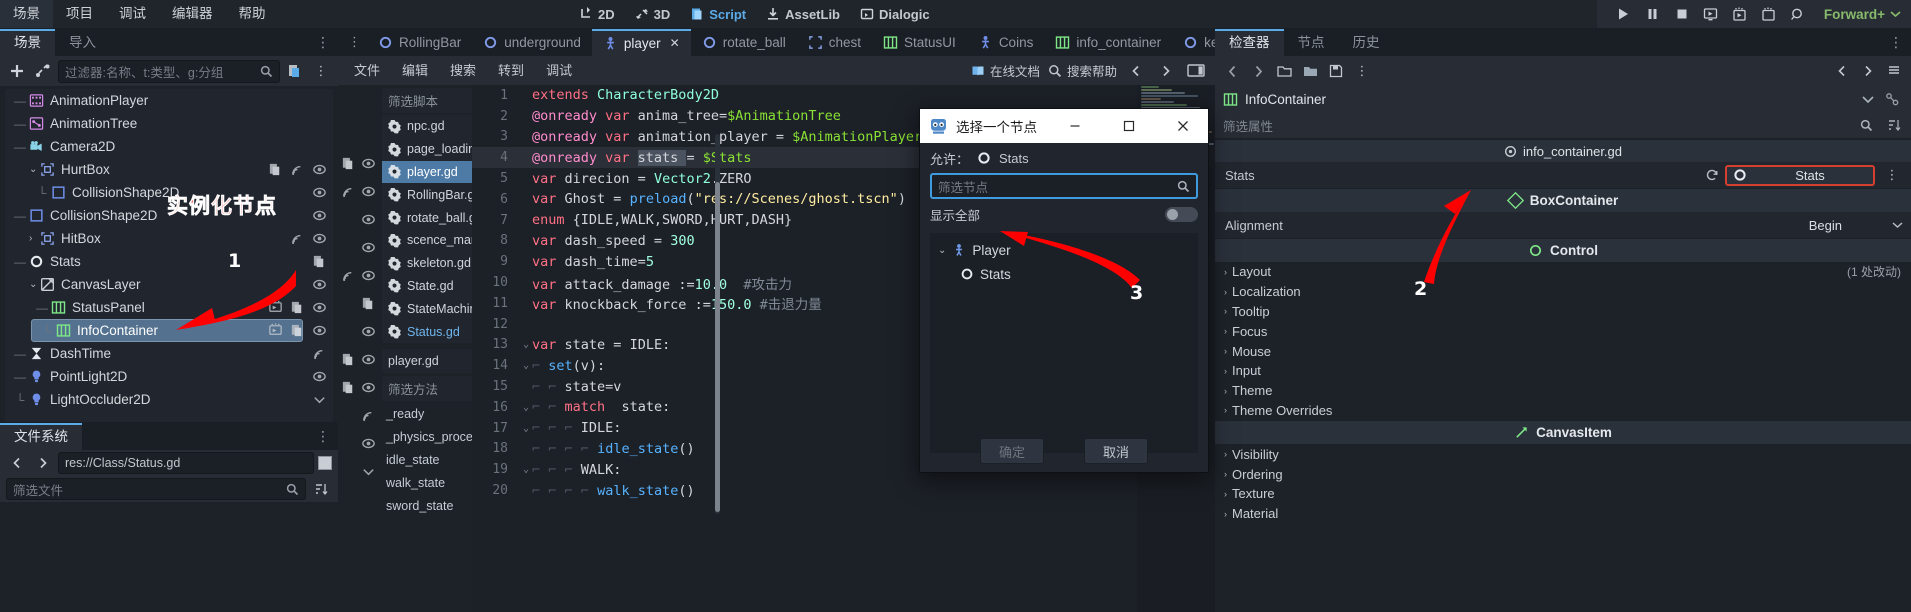  Describe the element at coordinates (1064, 343) in the screenshot. I see `dialog-node-tree: ⌄ Player Stats` at that location.